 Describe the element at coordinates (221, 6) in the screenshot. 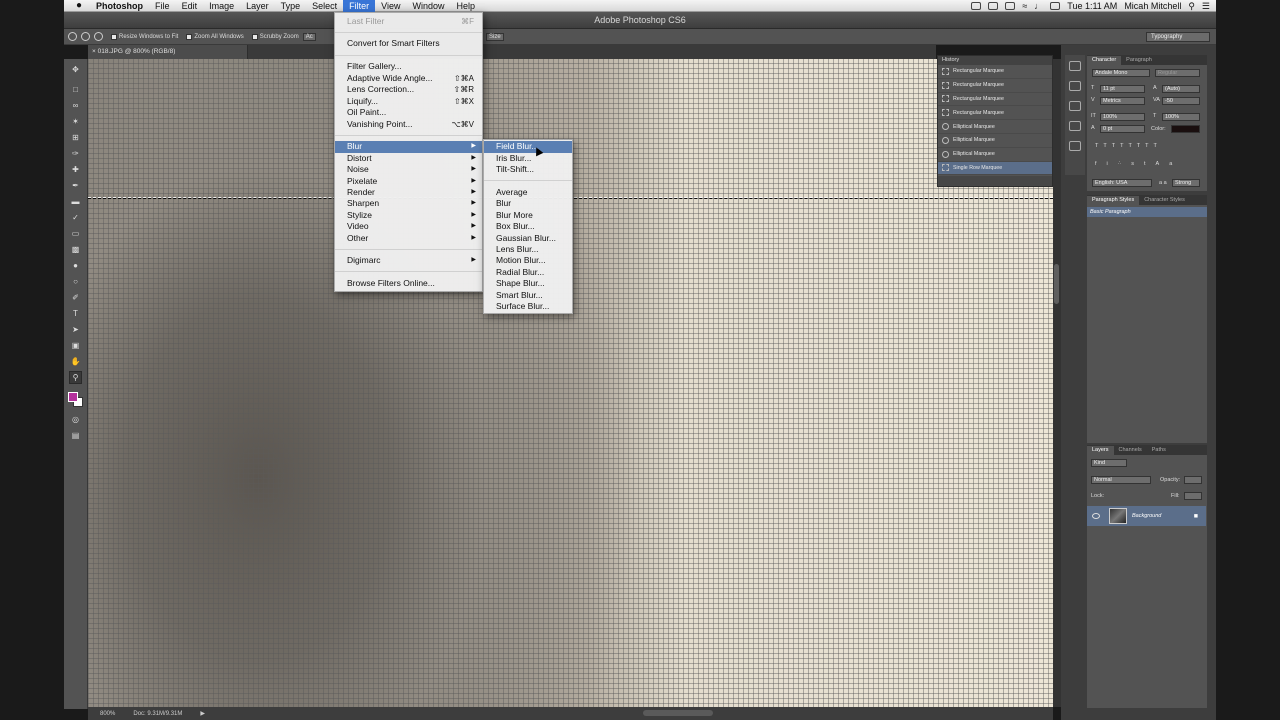

I see `menu-image: Image` at that location.